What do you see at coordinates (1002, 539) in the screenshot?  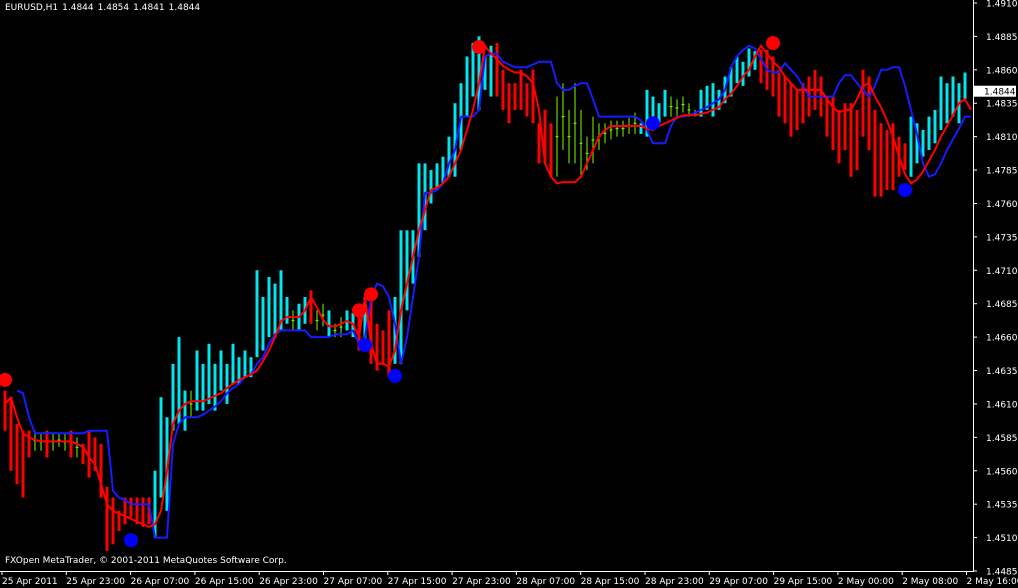 I see `y-tick-label: 1.4510` at bounding box center [1002, 539].